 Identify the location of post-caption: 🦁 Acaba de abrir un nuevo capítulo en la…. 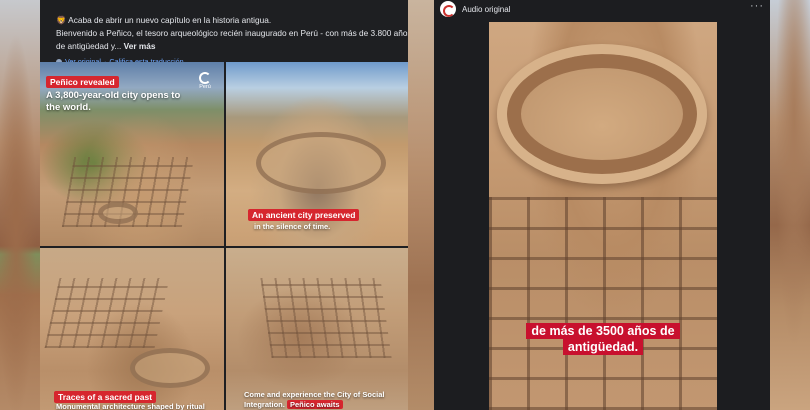
(224, 34).